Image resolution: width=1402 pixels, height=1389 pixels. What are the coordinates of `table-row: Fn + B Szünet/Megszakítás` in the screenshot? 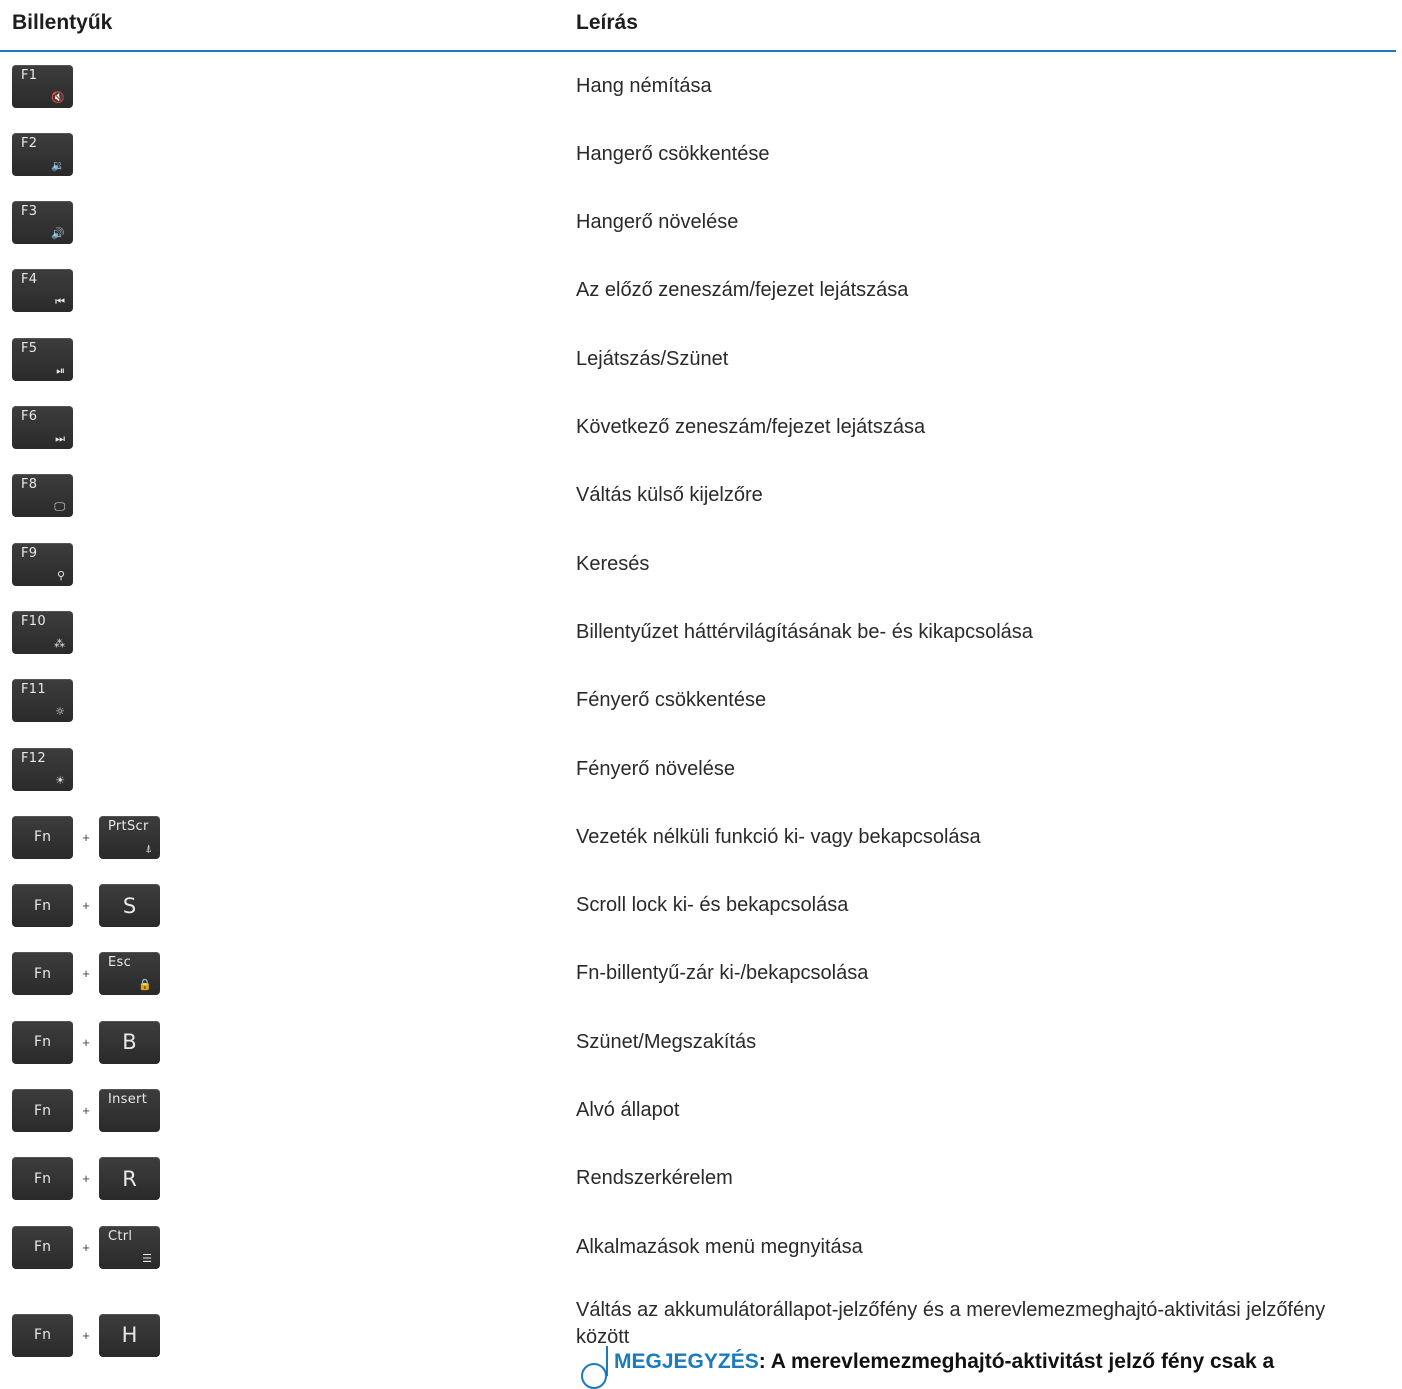 It's located at (701, 1042).